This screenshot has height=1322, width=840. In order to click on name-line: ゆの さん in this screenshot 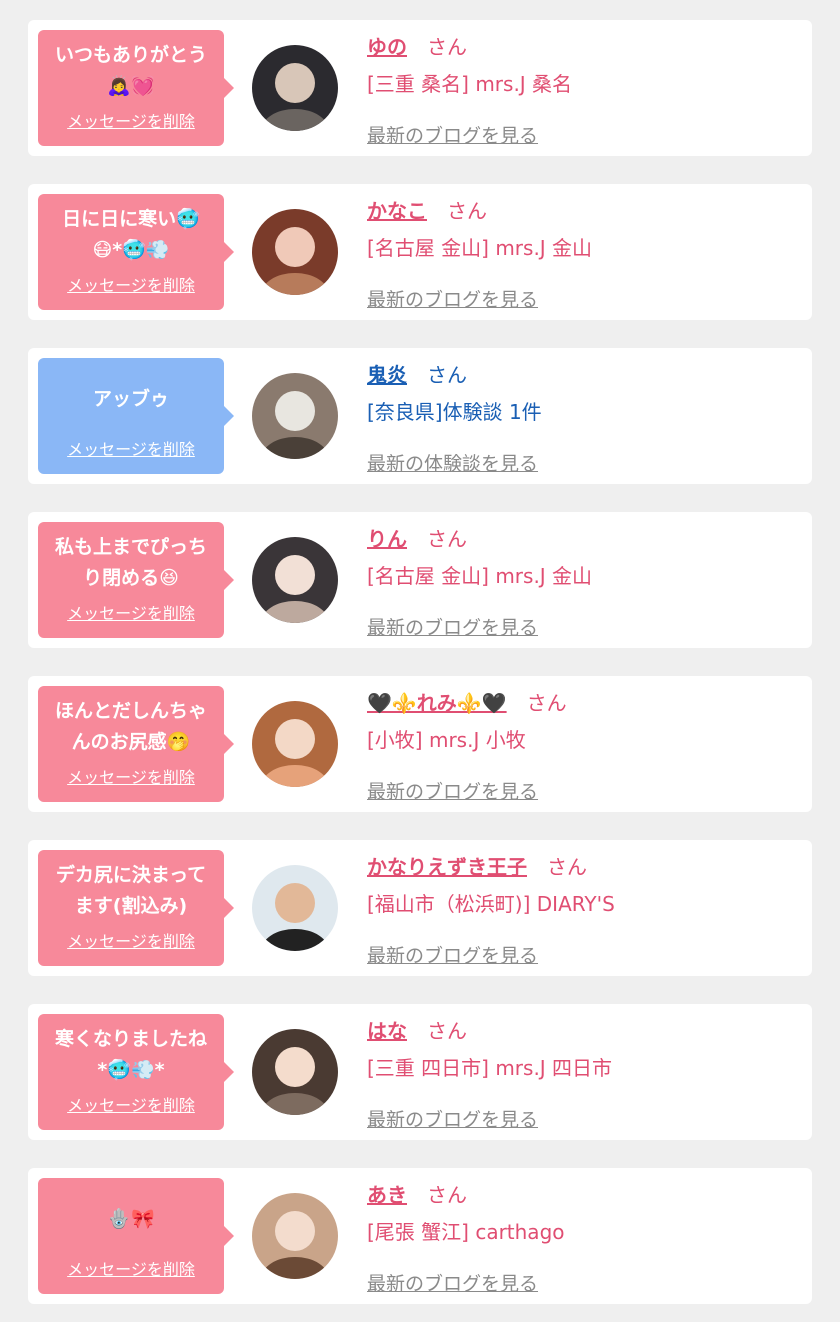, I will do `click(584, 45)`.